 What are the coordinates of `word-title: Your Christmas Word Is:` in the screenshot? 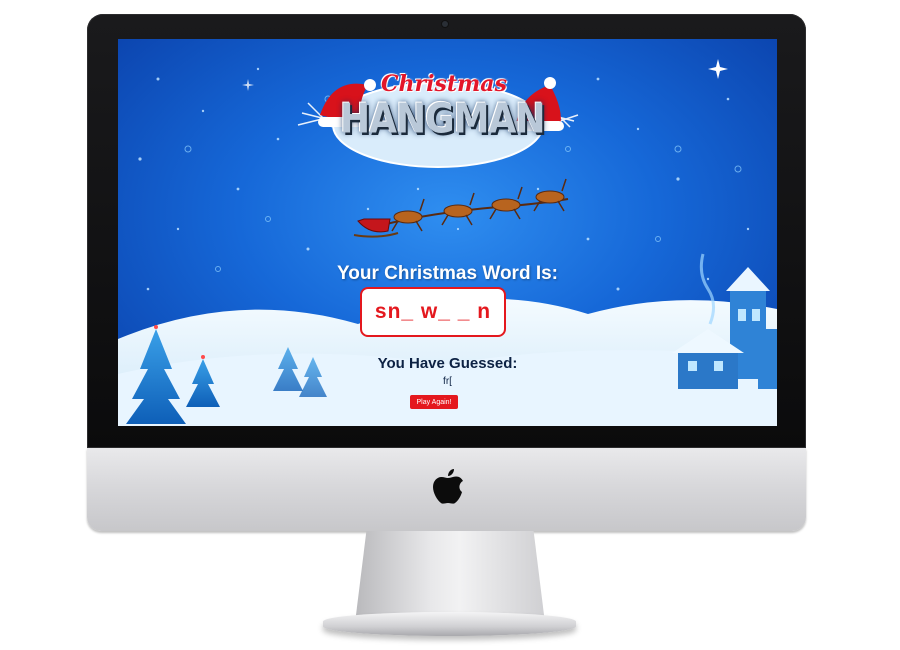 It's located at (447, 273).